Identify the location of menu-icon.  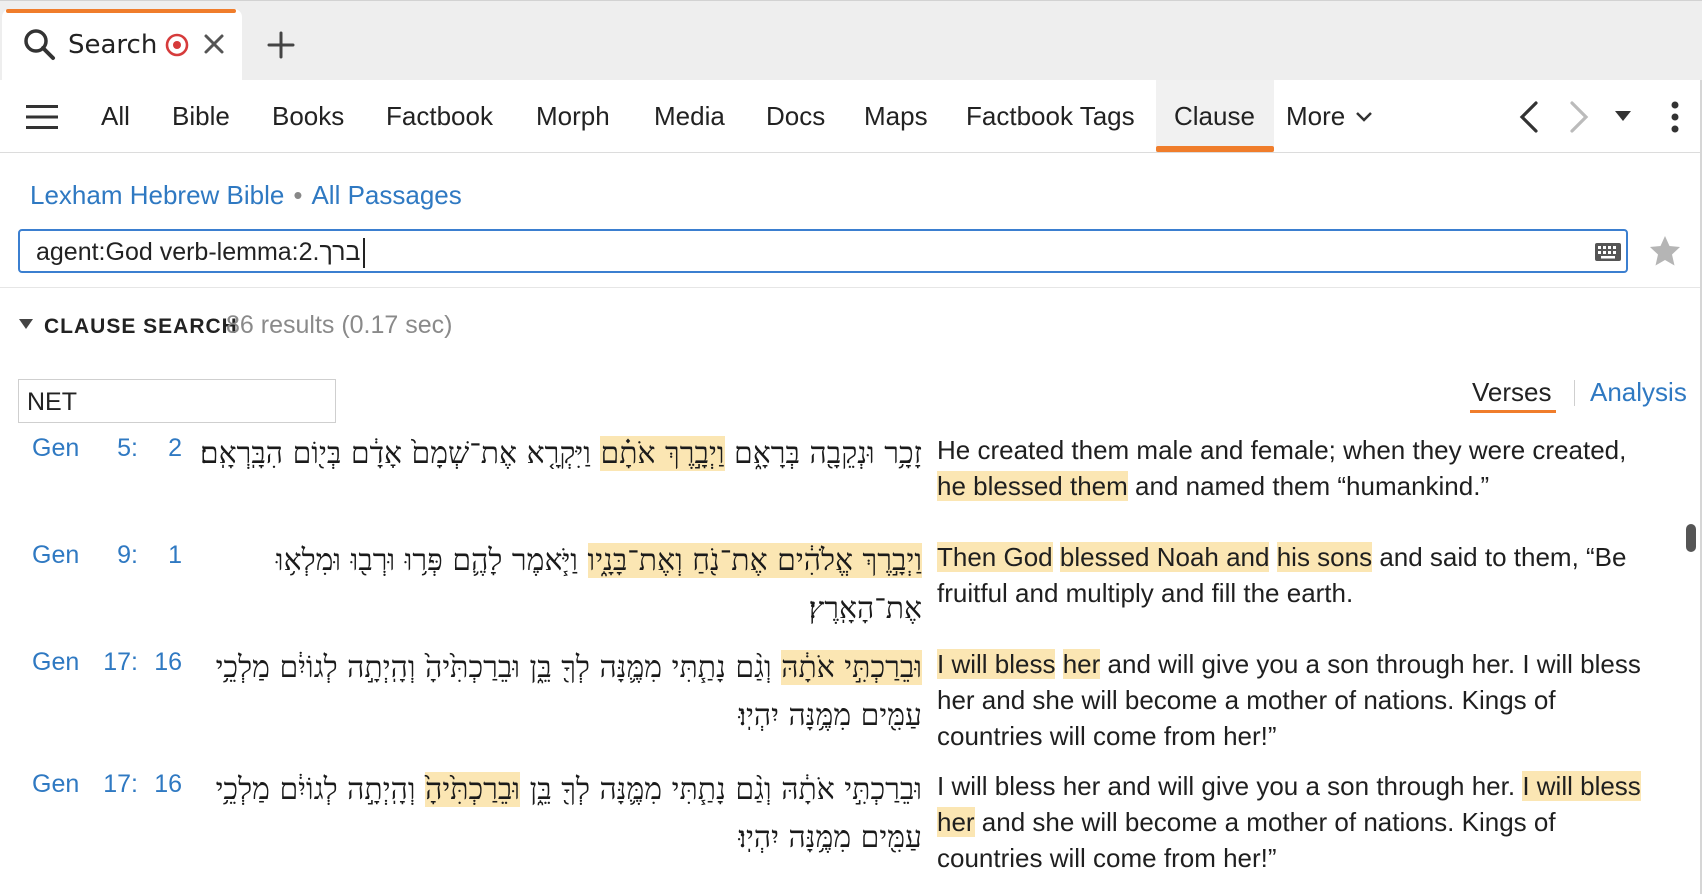
(42, 117).